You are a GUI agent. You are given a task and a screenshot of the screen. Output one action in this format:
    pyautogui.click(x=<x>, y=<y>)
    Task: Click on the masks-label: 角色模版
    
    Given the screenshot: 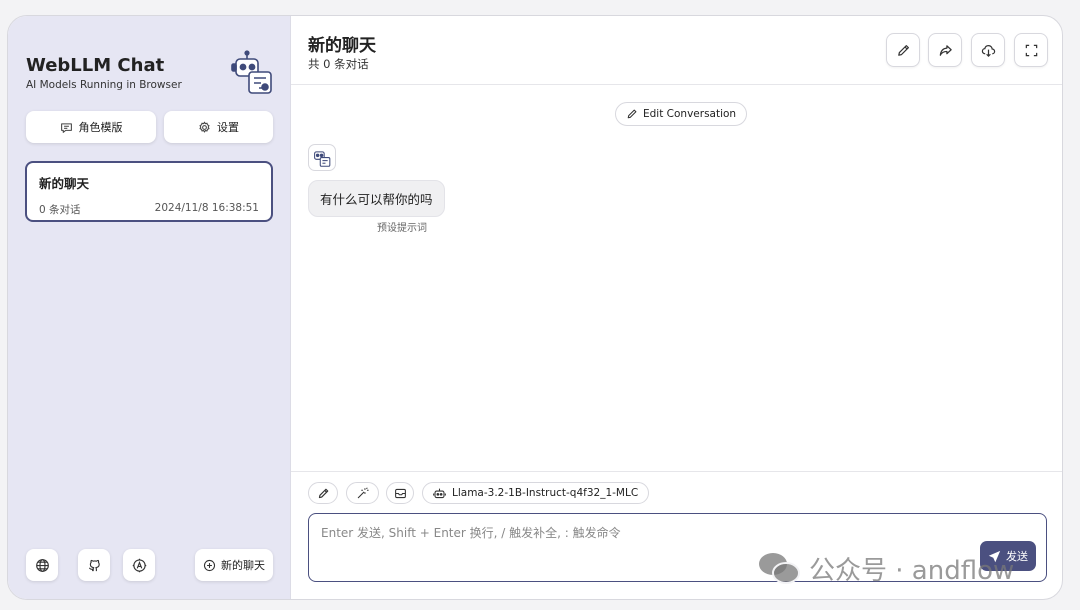 What is the action you would take?
    pyautogui.click(x=100, y=127)
    